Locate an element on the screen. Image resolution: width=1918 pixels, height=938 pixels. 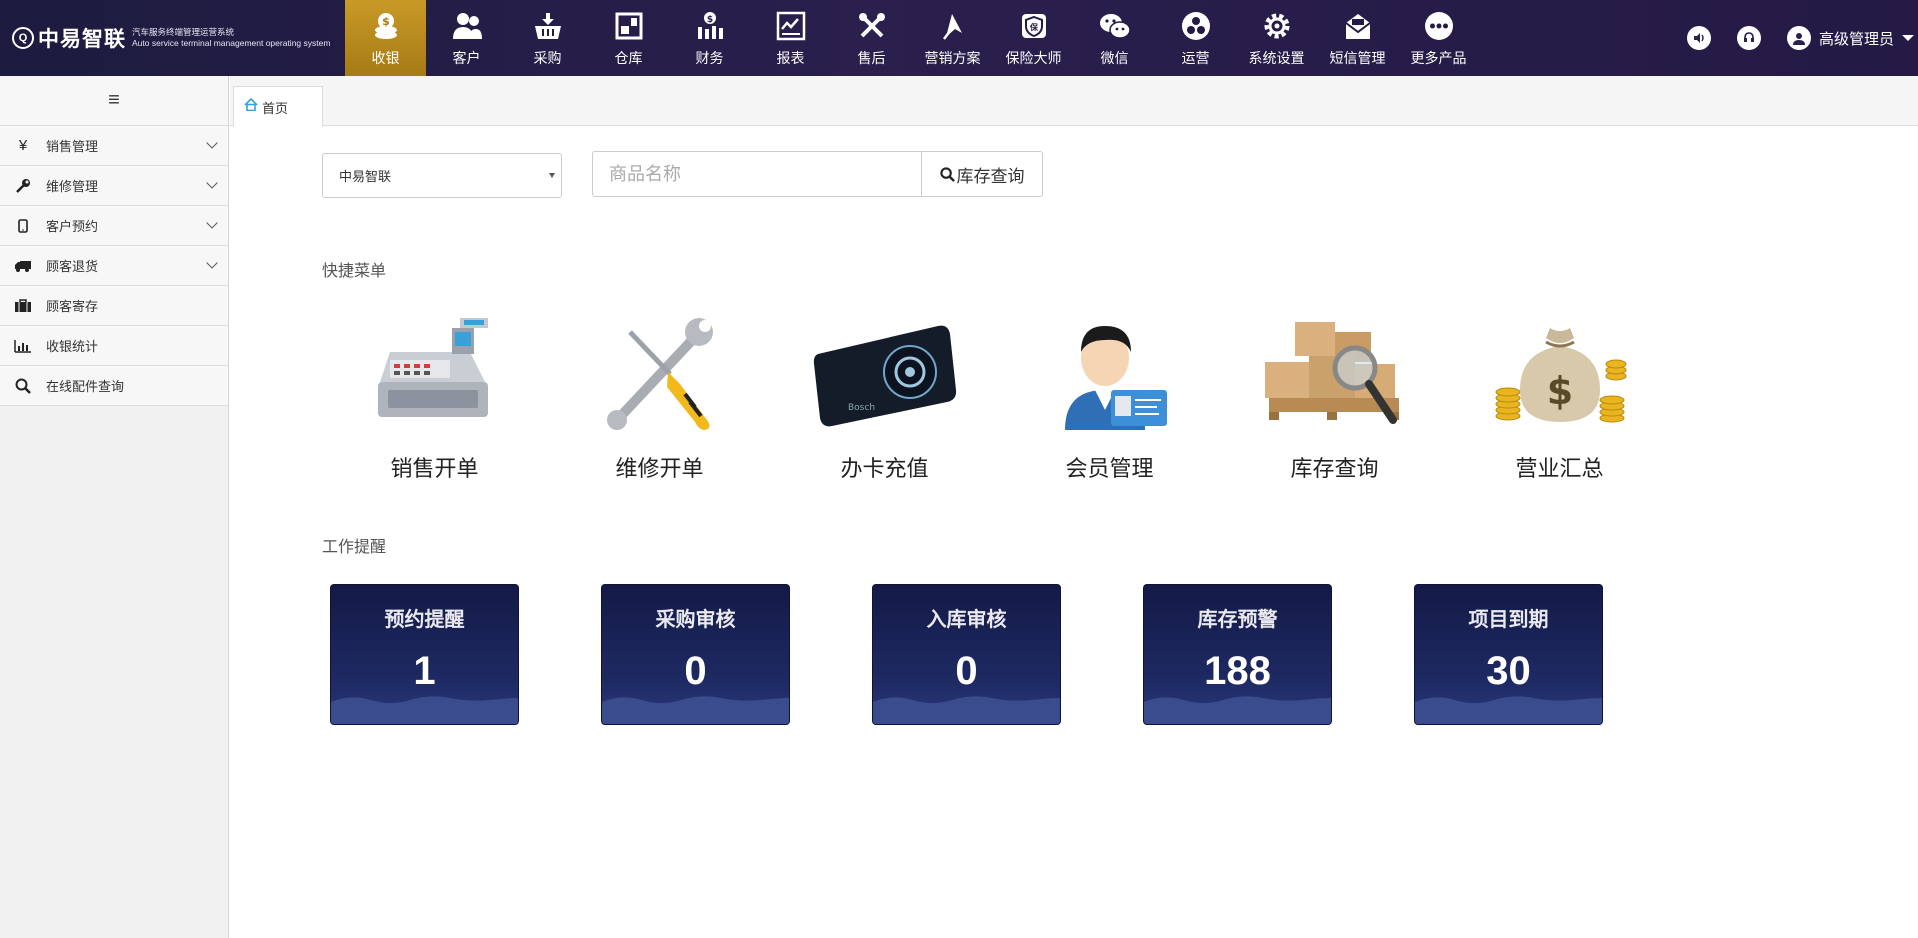
marketing-icon is located at coordinates (953, 26).